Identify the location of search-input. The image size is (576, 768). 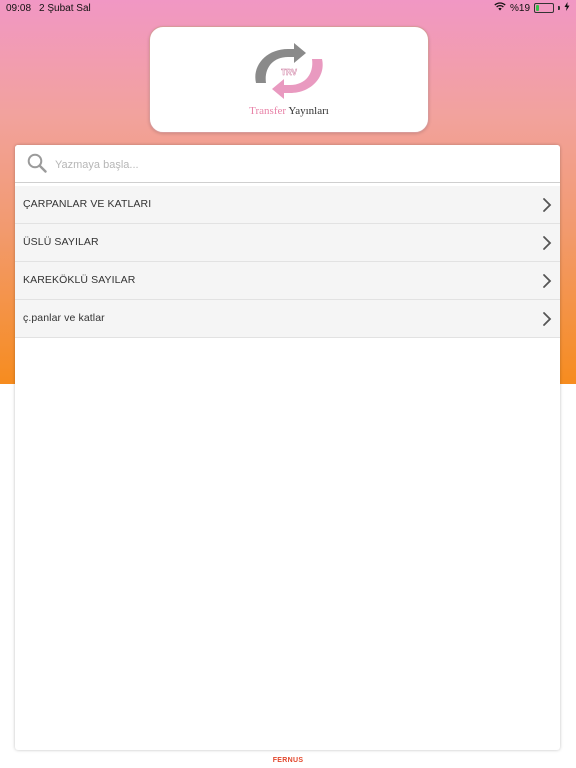
(295, 165).